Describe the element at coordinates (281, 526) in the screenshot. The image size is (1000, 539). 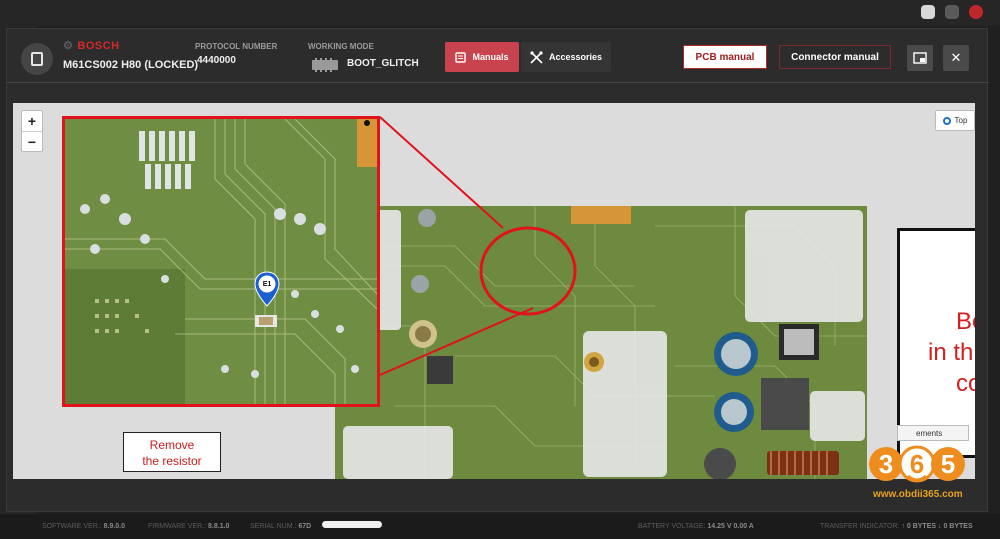
I see `serial-number: SERIAL NUM.: 67D` at that location.